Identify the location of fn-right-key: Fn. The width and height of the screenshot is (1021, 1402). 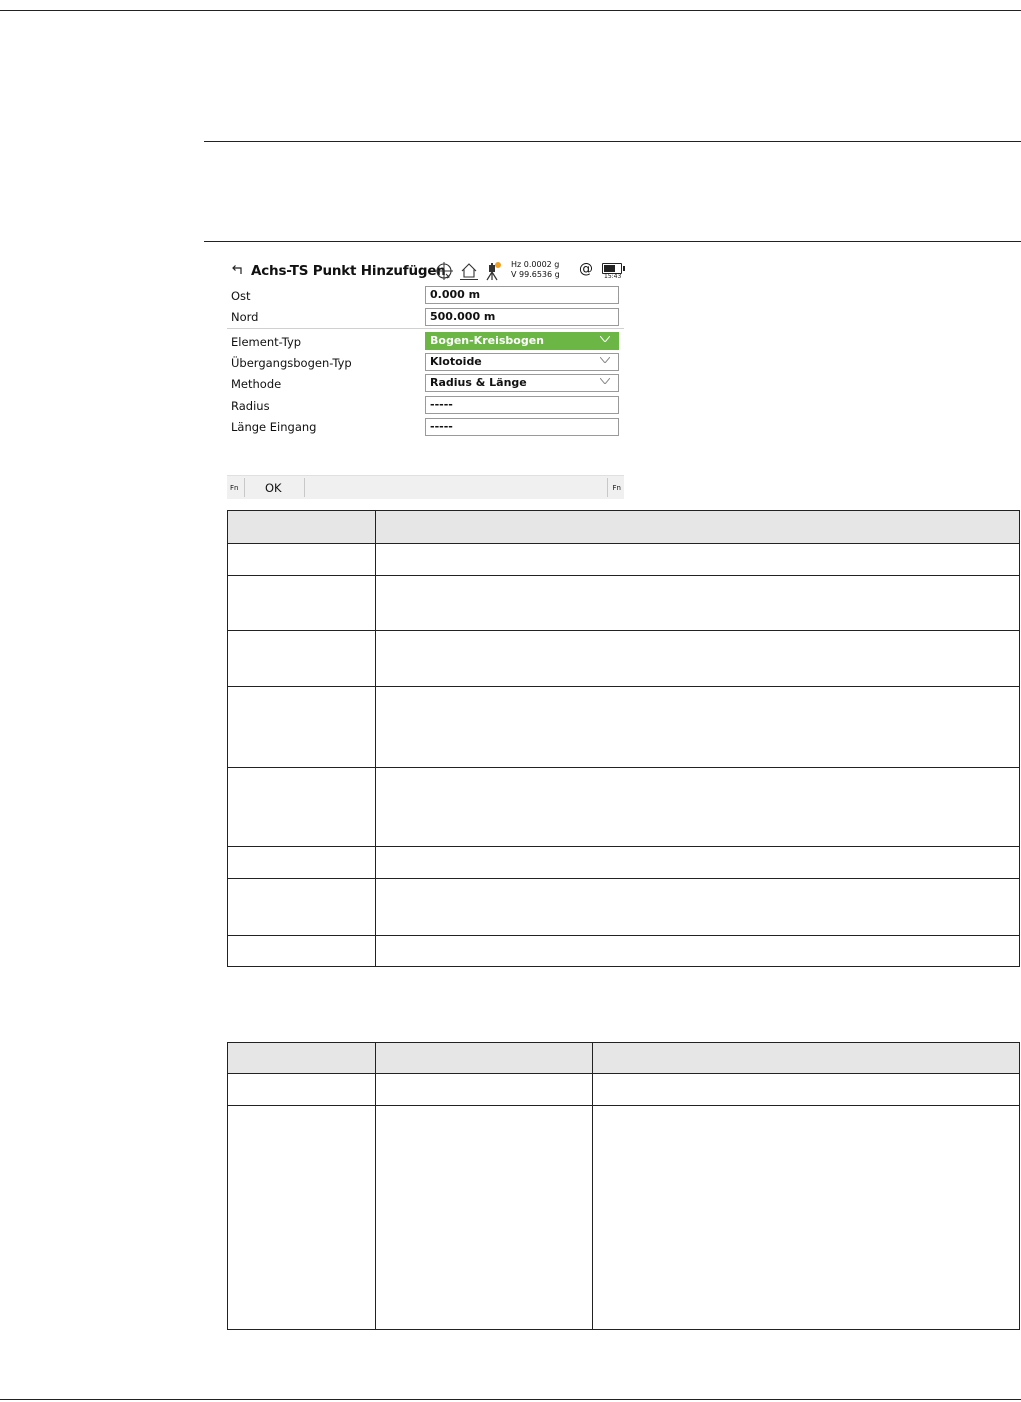
(617, 488).